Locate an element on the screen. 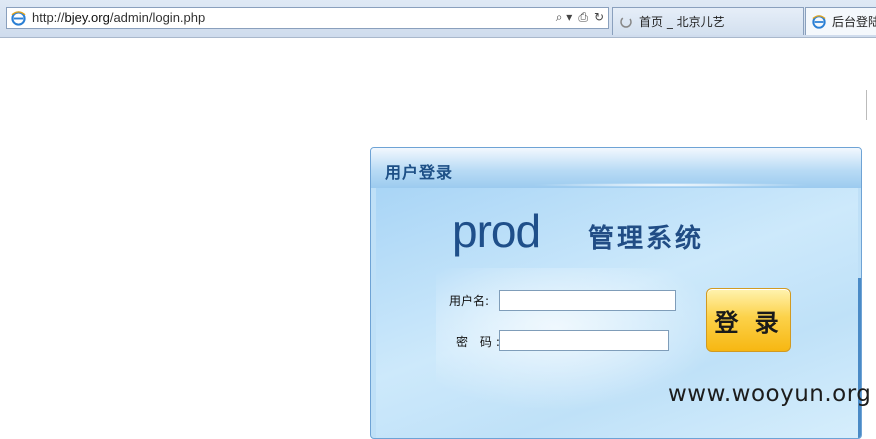 The width and height of the screenshot is (876, 439). url-path: /admin/login.php is located at coordinates (157, 17).